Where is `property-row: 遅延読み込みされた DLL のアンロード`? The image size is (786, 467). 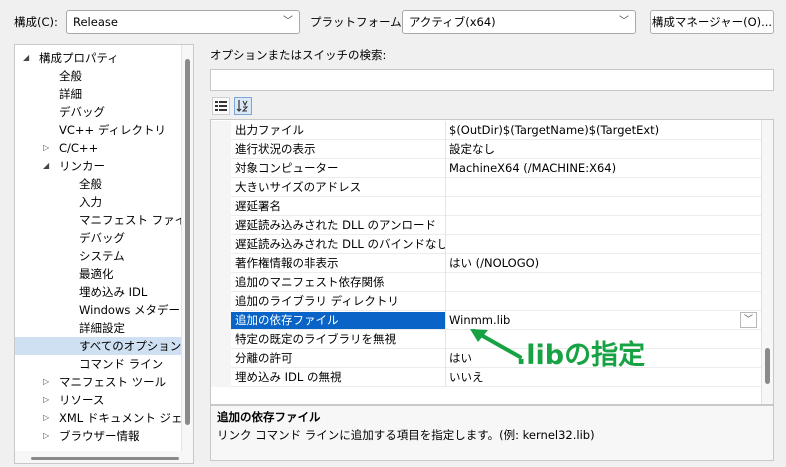 property-row: 遅延読み込みされた DLL のアンロード is located at coordinates (487, 225).